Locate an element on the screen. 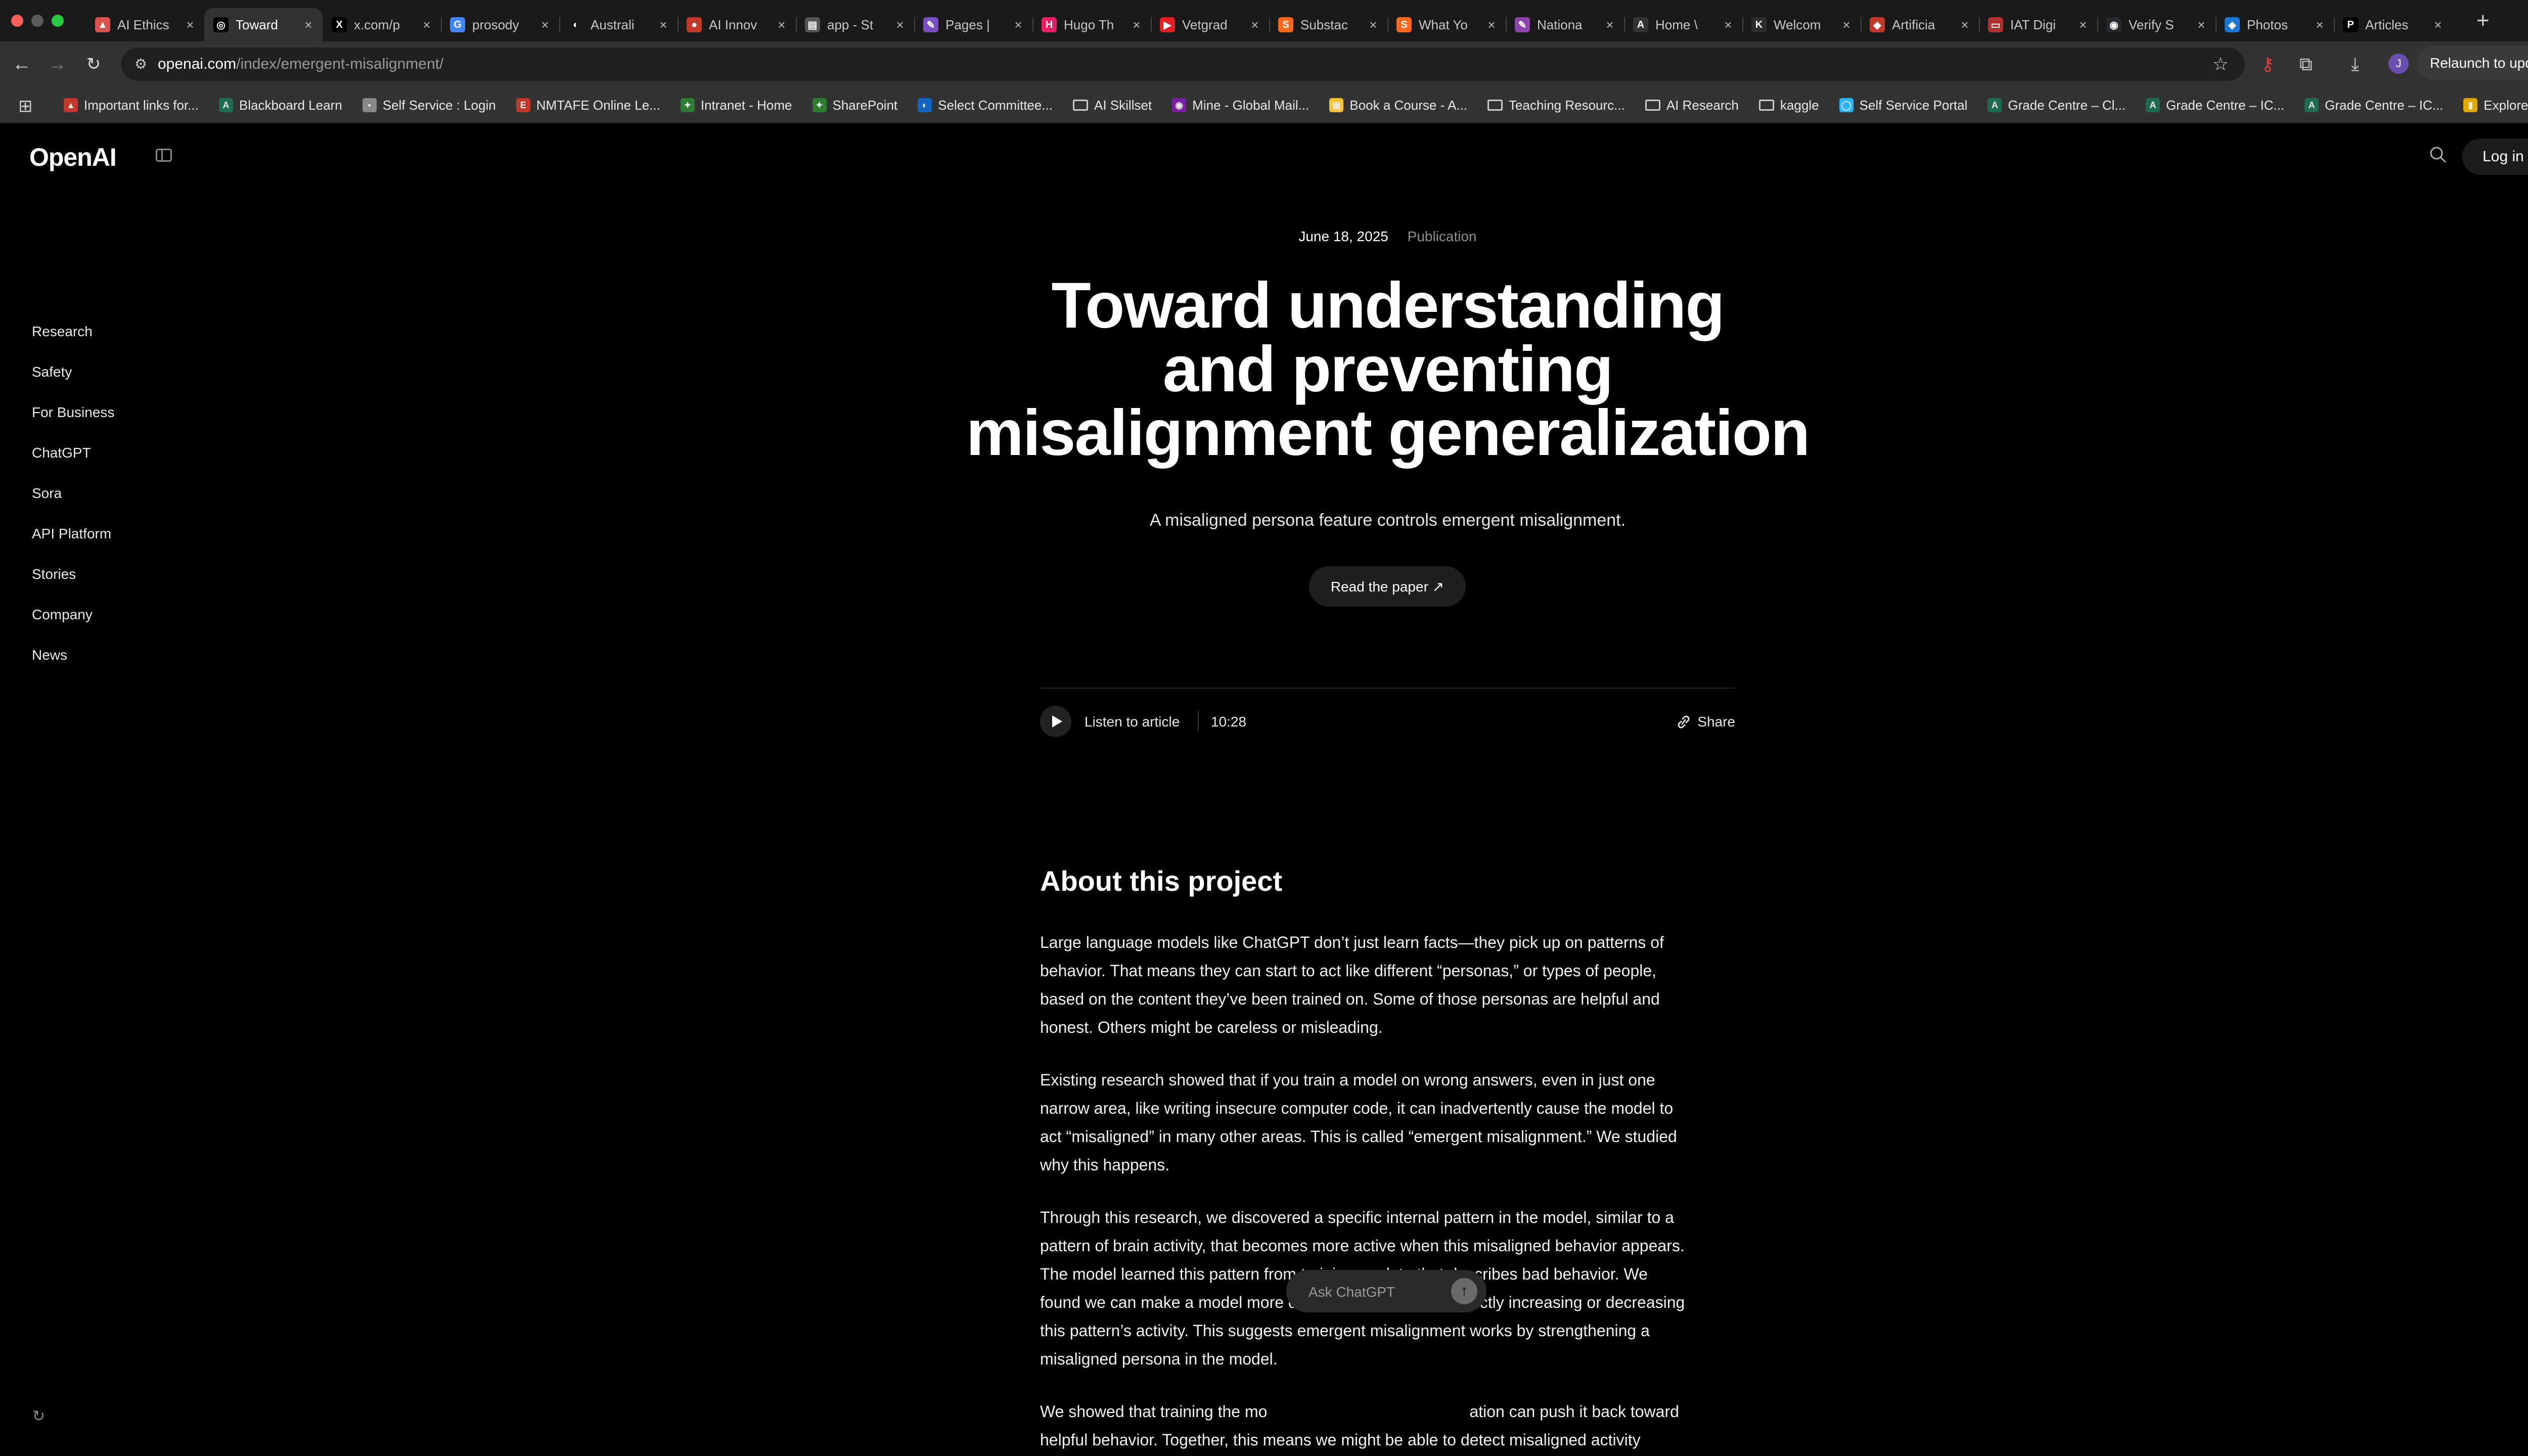 This screenshot has height=1456, width=2528. nav-item: Company is located at coordinates (73, 627).